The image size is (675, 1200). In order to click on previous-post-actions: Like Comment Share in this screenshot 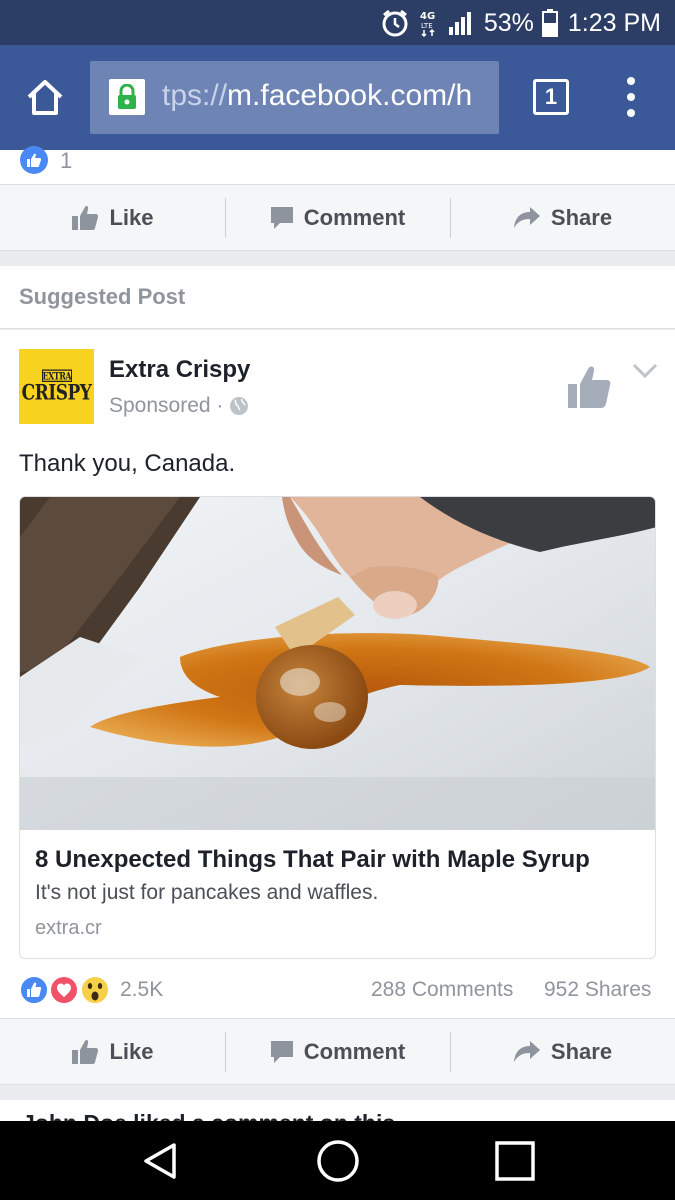, I will do `click(337, 217)`.